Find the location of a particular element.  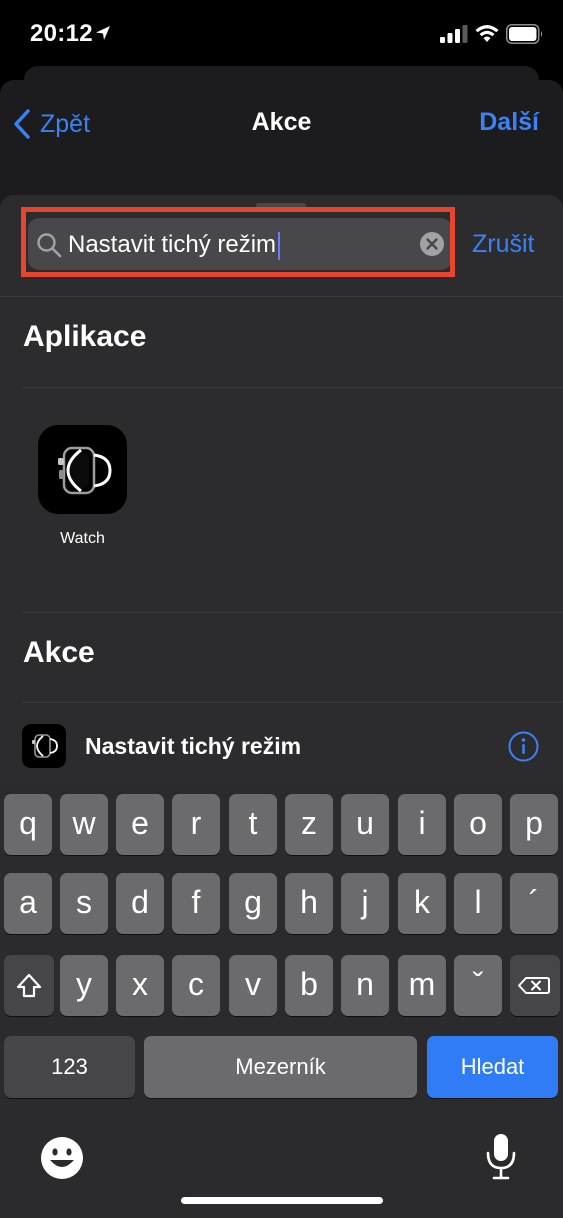

key-s: s is located at coordinates (84, 903).